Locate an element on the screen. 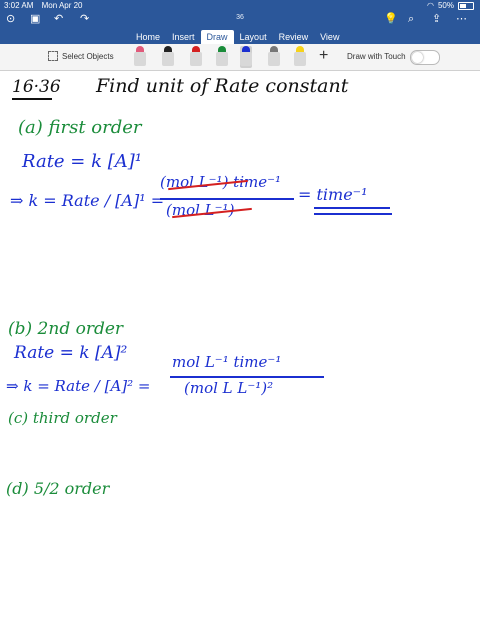  heading-underline is located at coordinates (32, 99).